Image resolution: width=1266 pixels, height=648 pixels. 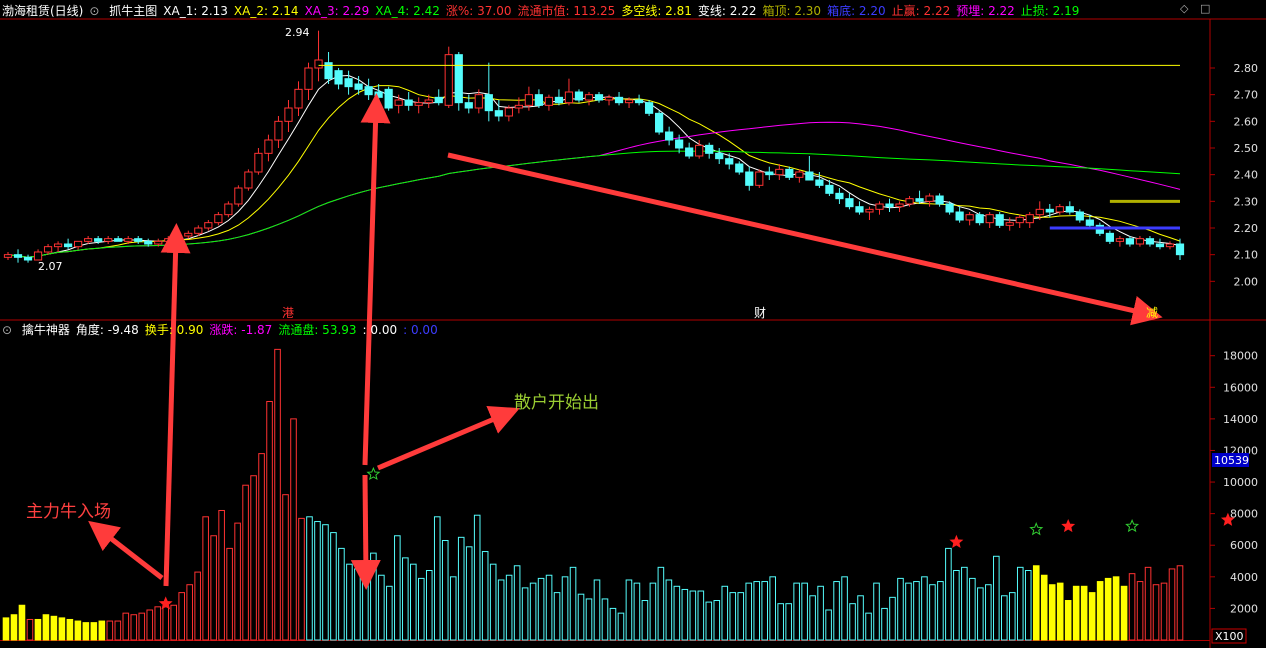 What do you see at coordinates (46, 330) in the screenshot?
I see `sub-indicator-name: 擒牛神器` at bounding box center [46, 330].